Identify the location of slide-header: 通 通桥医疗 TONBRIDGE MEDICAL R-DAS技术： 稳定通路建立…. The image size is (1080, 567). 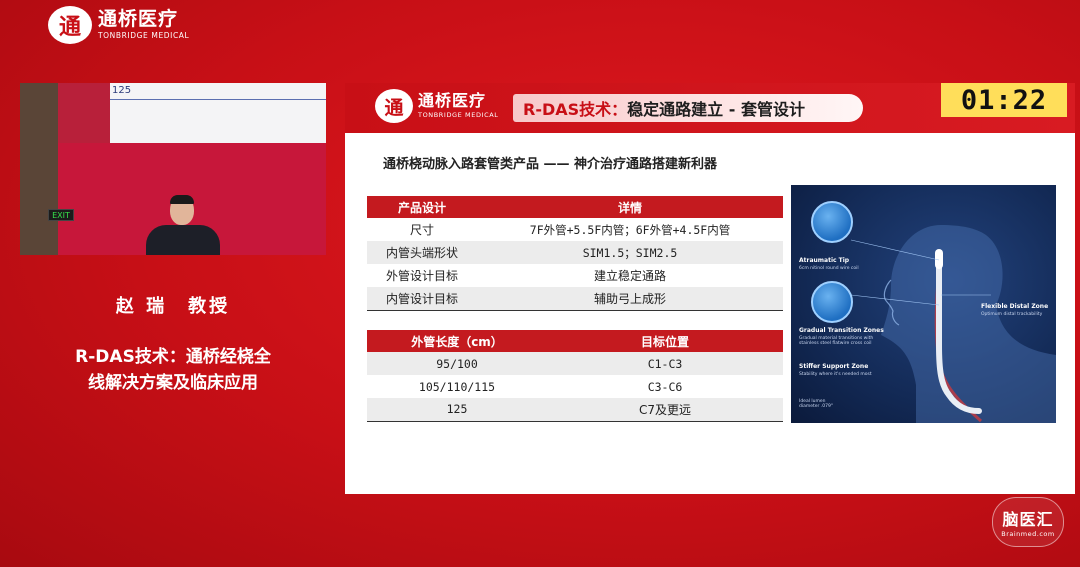
(710, 108).